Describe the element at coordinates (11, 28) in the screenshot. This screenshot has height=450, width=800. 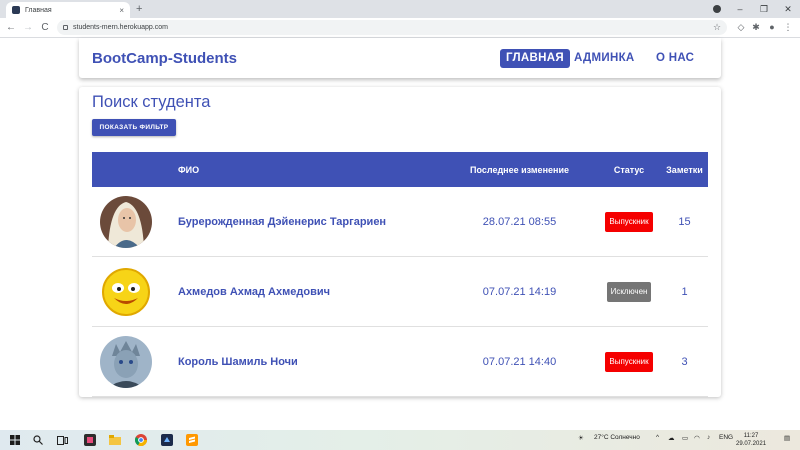
I see `back-button: ←` at that location.